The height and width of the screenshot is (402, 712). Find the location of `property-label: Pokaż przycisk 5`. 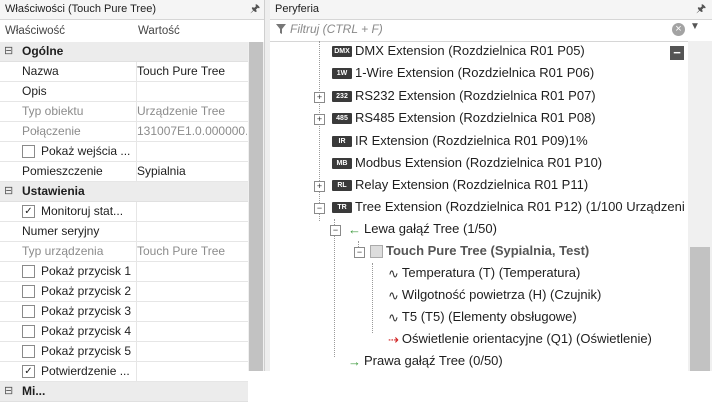

property-label: Pokaż przycisk 5 is located at coordinates (86, 351).